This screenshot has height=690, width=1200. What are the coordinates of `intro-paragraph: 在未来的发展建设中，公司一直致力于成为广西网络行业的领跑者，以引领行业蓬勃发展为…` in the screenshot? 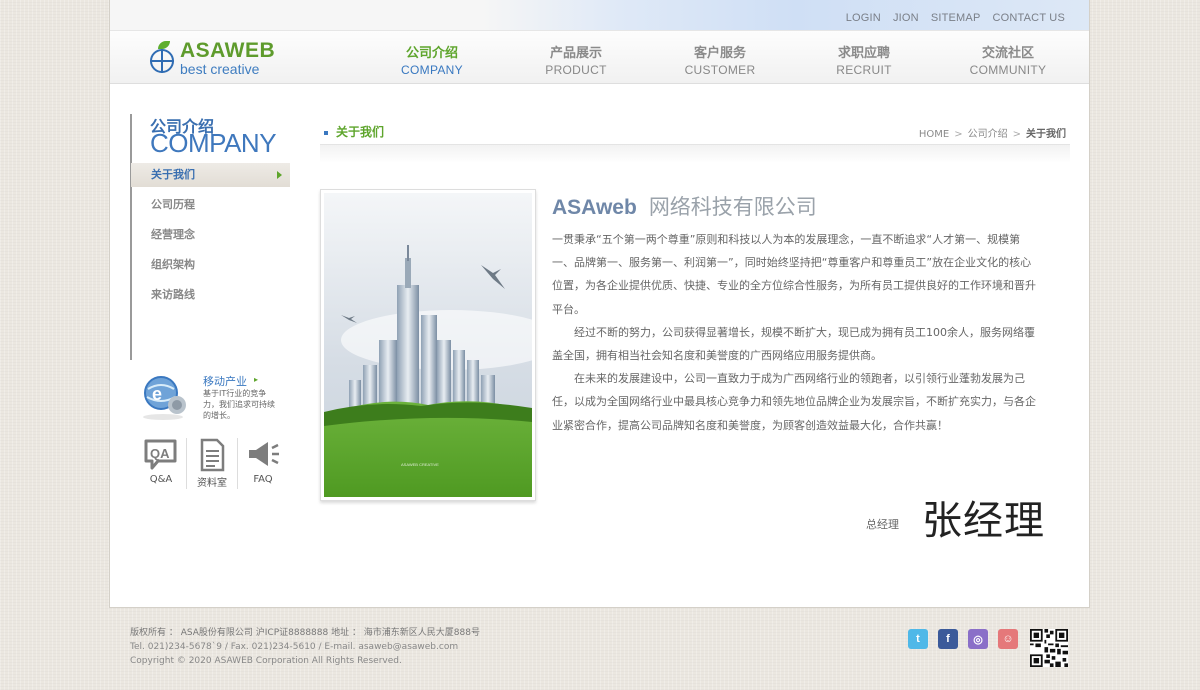 It's located at (794, 402).